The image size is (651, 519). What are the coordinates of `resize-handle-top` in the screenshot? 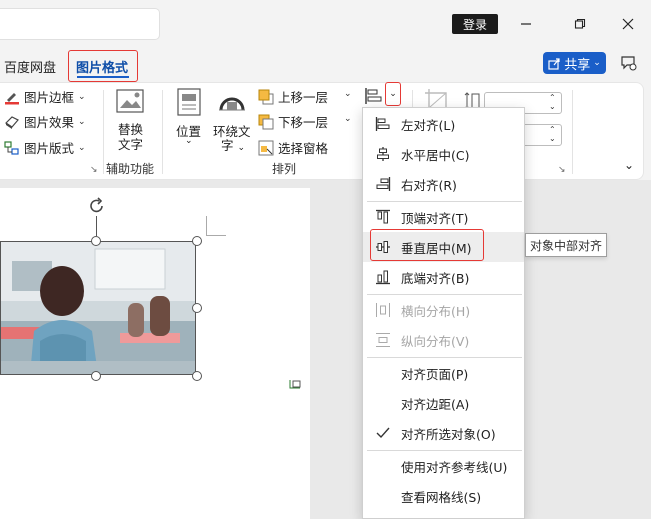 It's located at (96, 241).